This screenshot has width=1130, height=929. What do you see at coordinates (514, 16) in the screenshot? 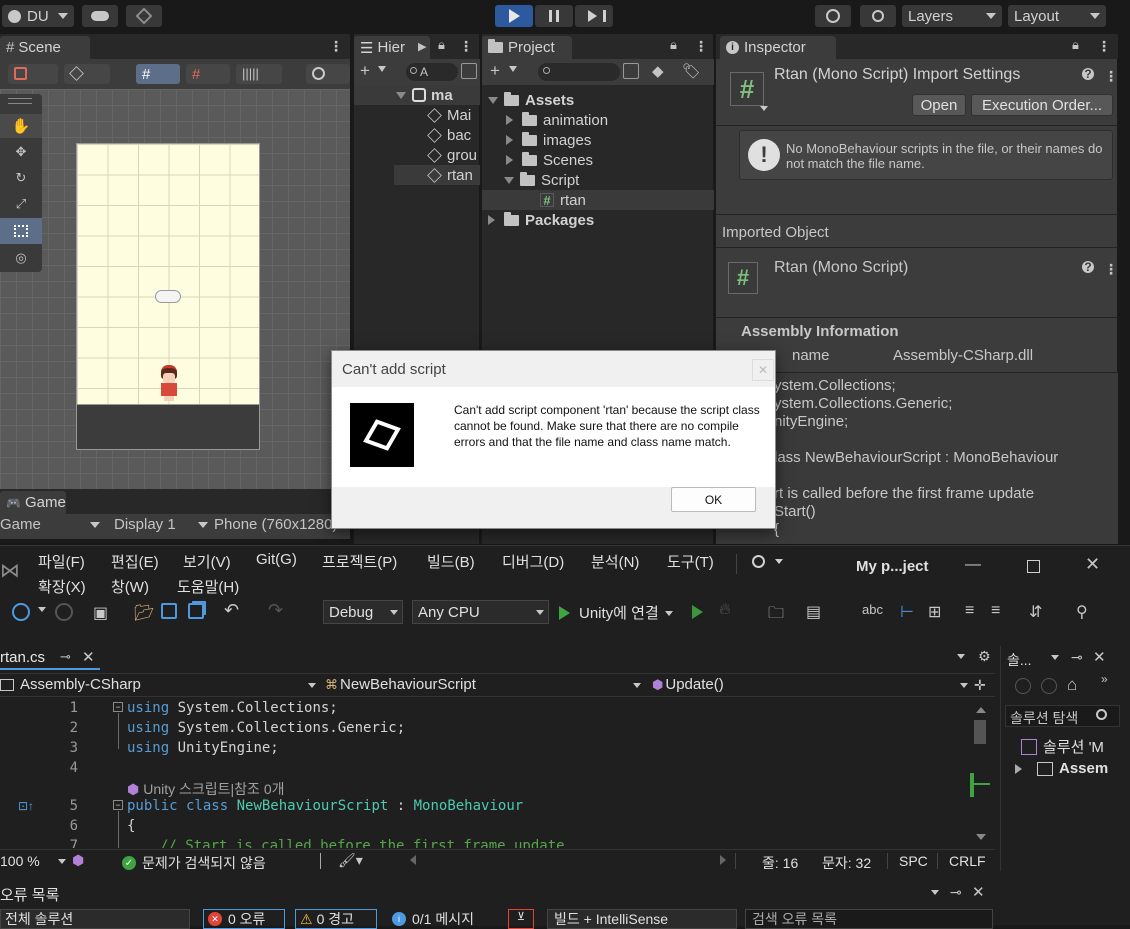
I see `play-button` at bounding box center [514, 16].